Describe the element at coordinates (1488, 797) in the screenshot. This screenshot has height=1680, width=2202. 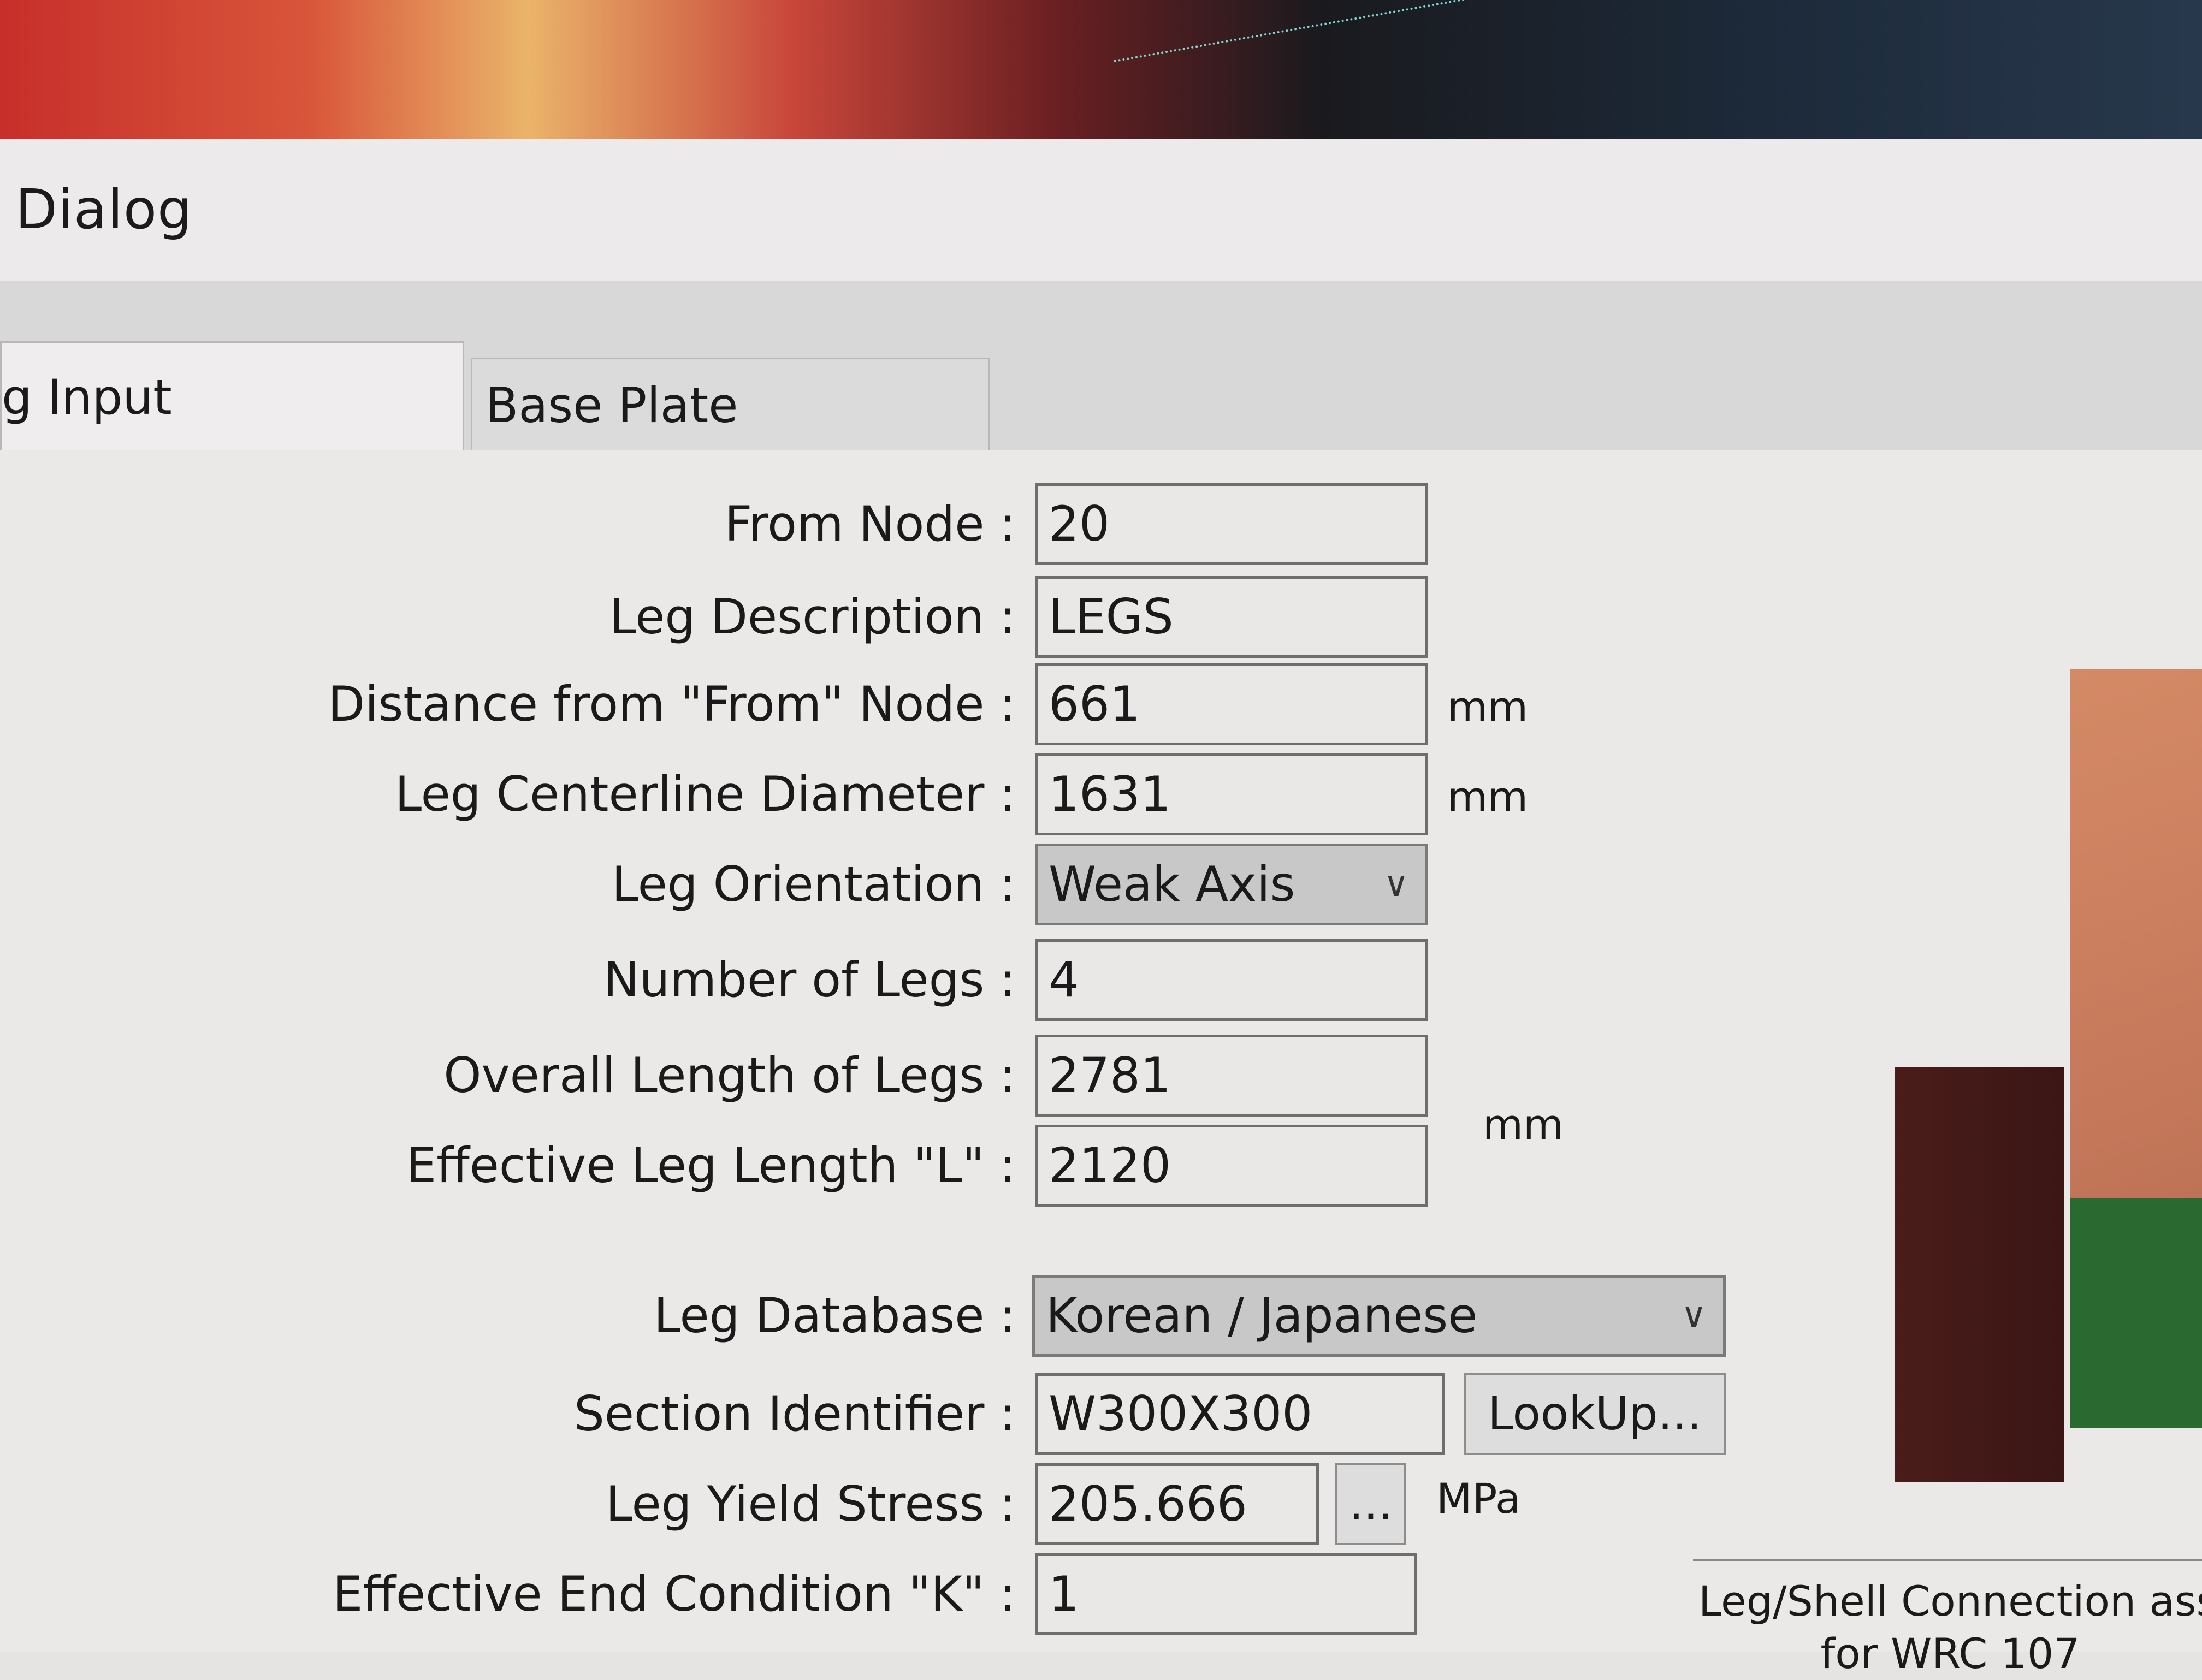
I see `diameter-unit: mm` at that location.